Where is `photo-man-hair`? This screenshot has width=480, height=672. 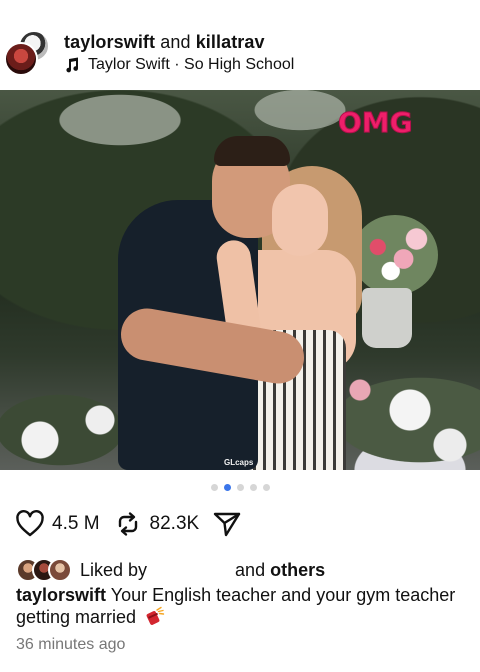 photo-man-hair is located at coordinates (252, 151).